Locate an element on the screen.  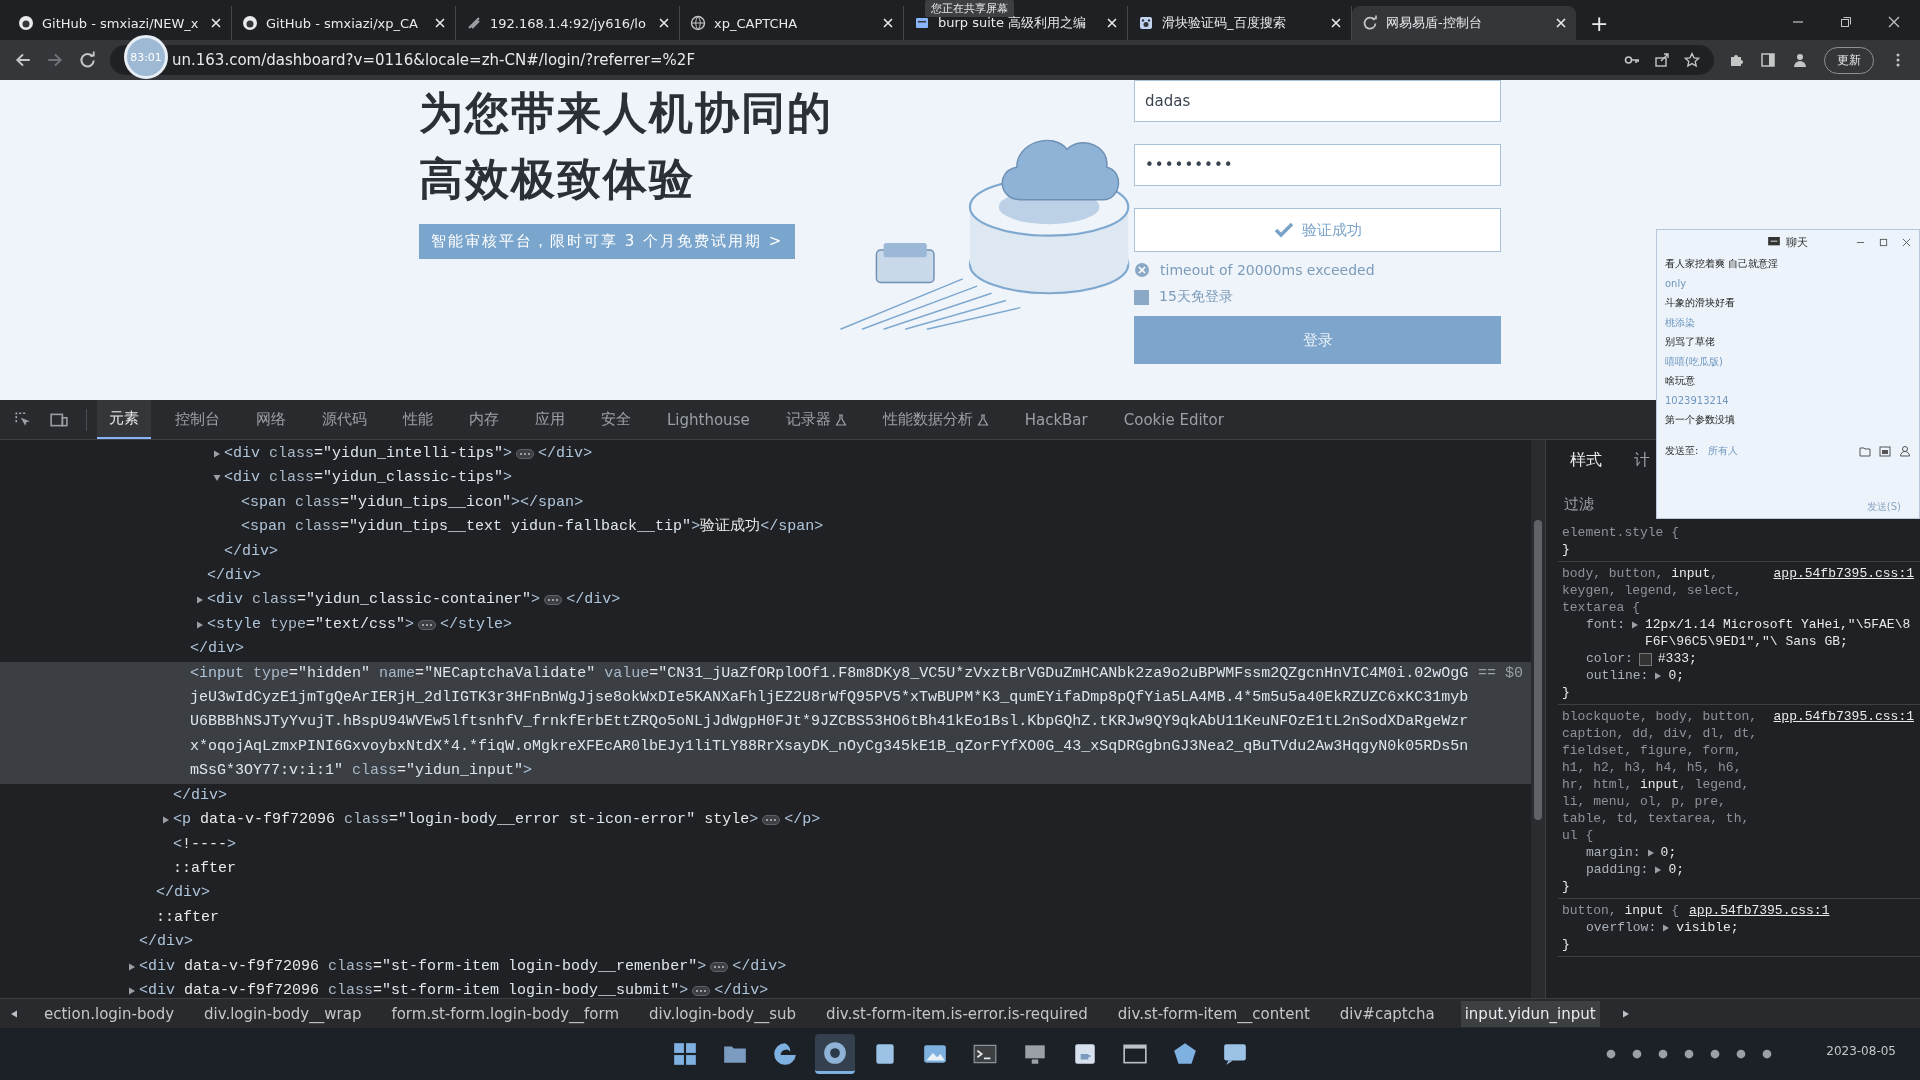
chat-message: 啥玩意 is located at coordinates (1680, 381).